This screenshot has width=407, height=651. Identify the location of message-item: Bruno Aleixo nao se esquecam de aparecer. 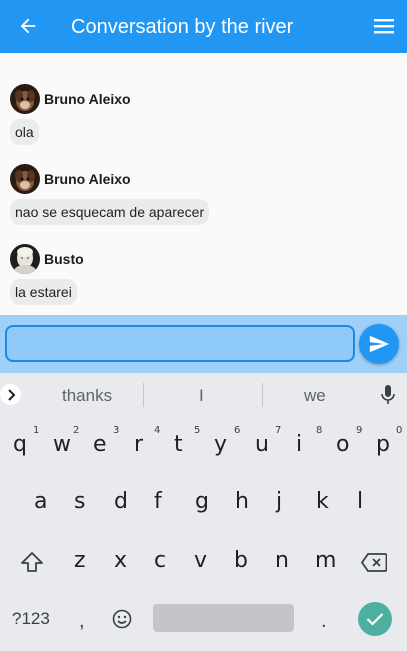
(110, 194).